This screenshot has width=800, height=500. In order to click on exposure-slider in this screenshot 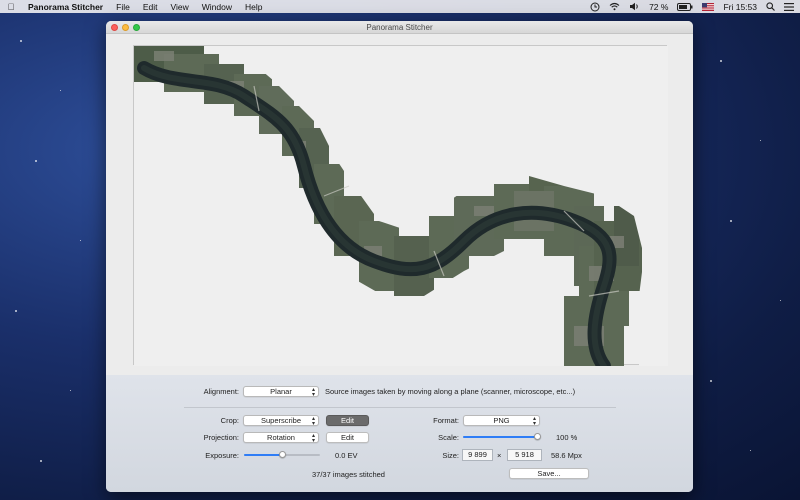, I will do `click(282, 455)`.